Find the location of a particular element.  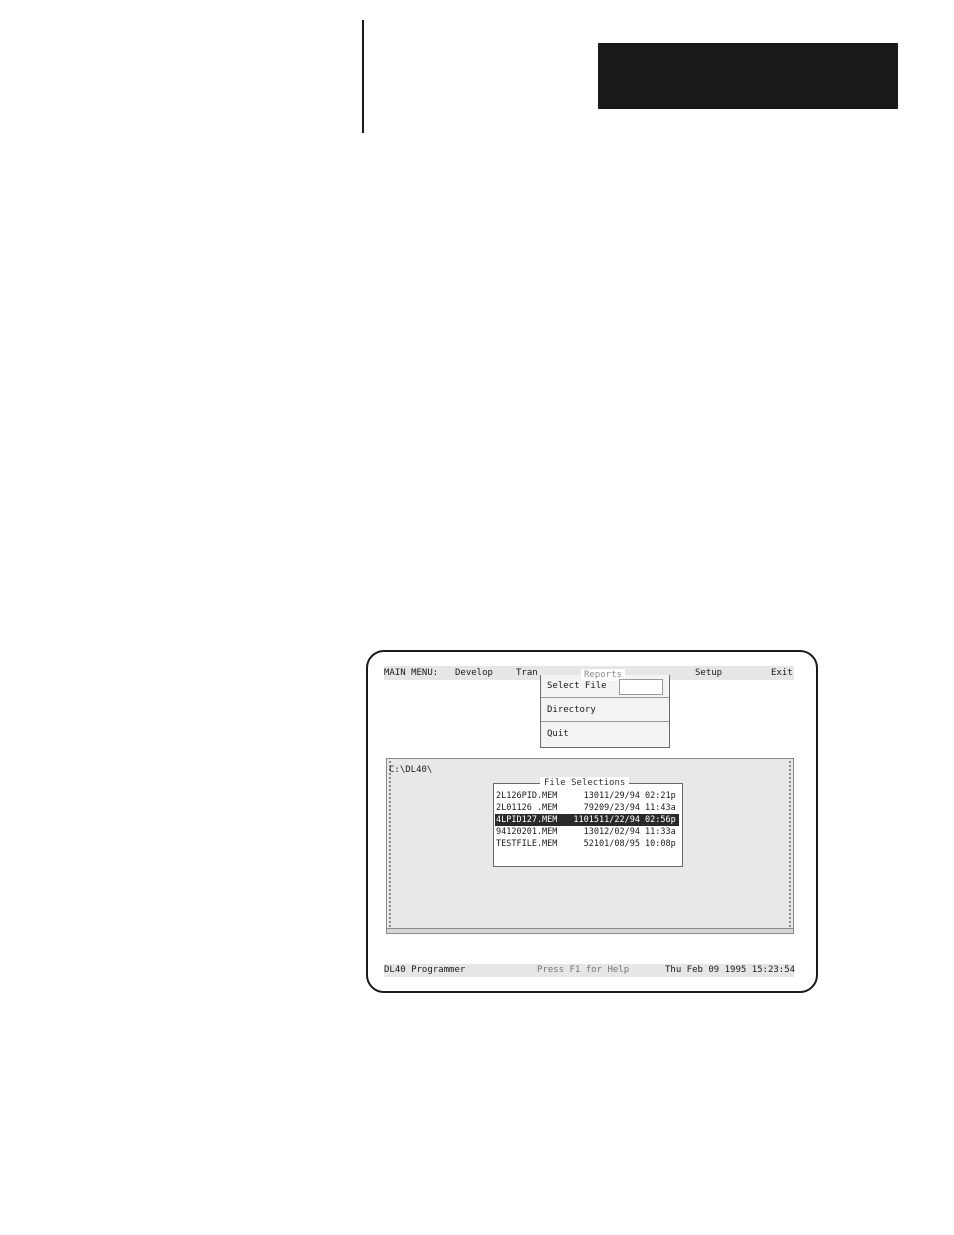

menu-setup: Setup is located at coordinates (708, 673).